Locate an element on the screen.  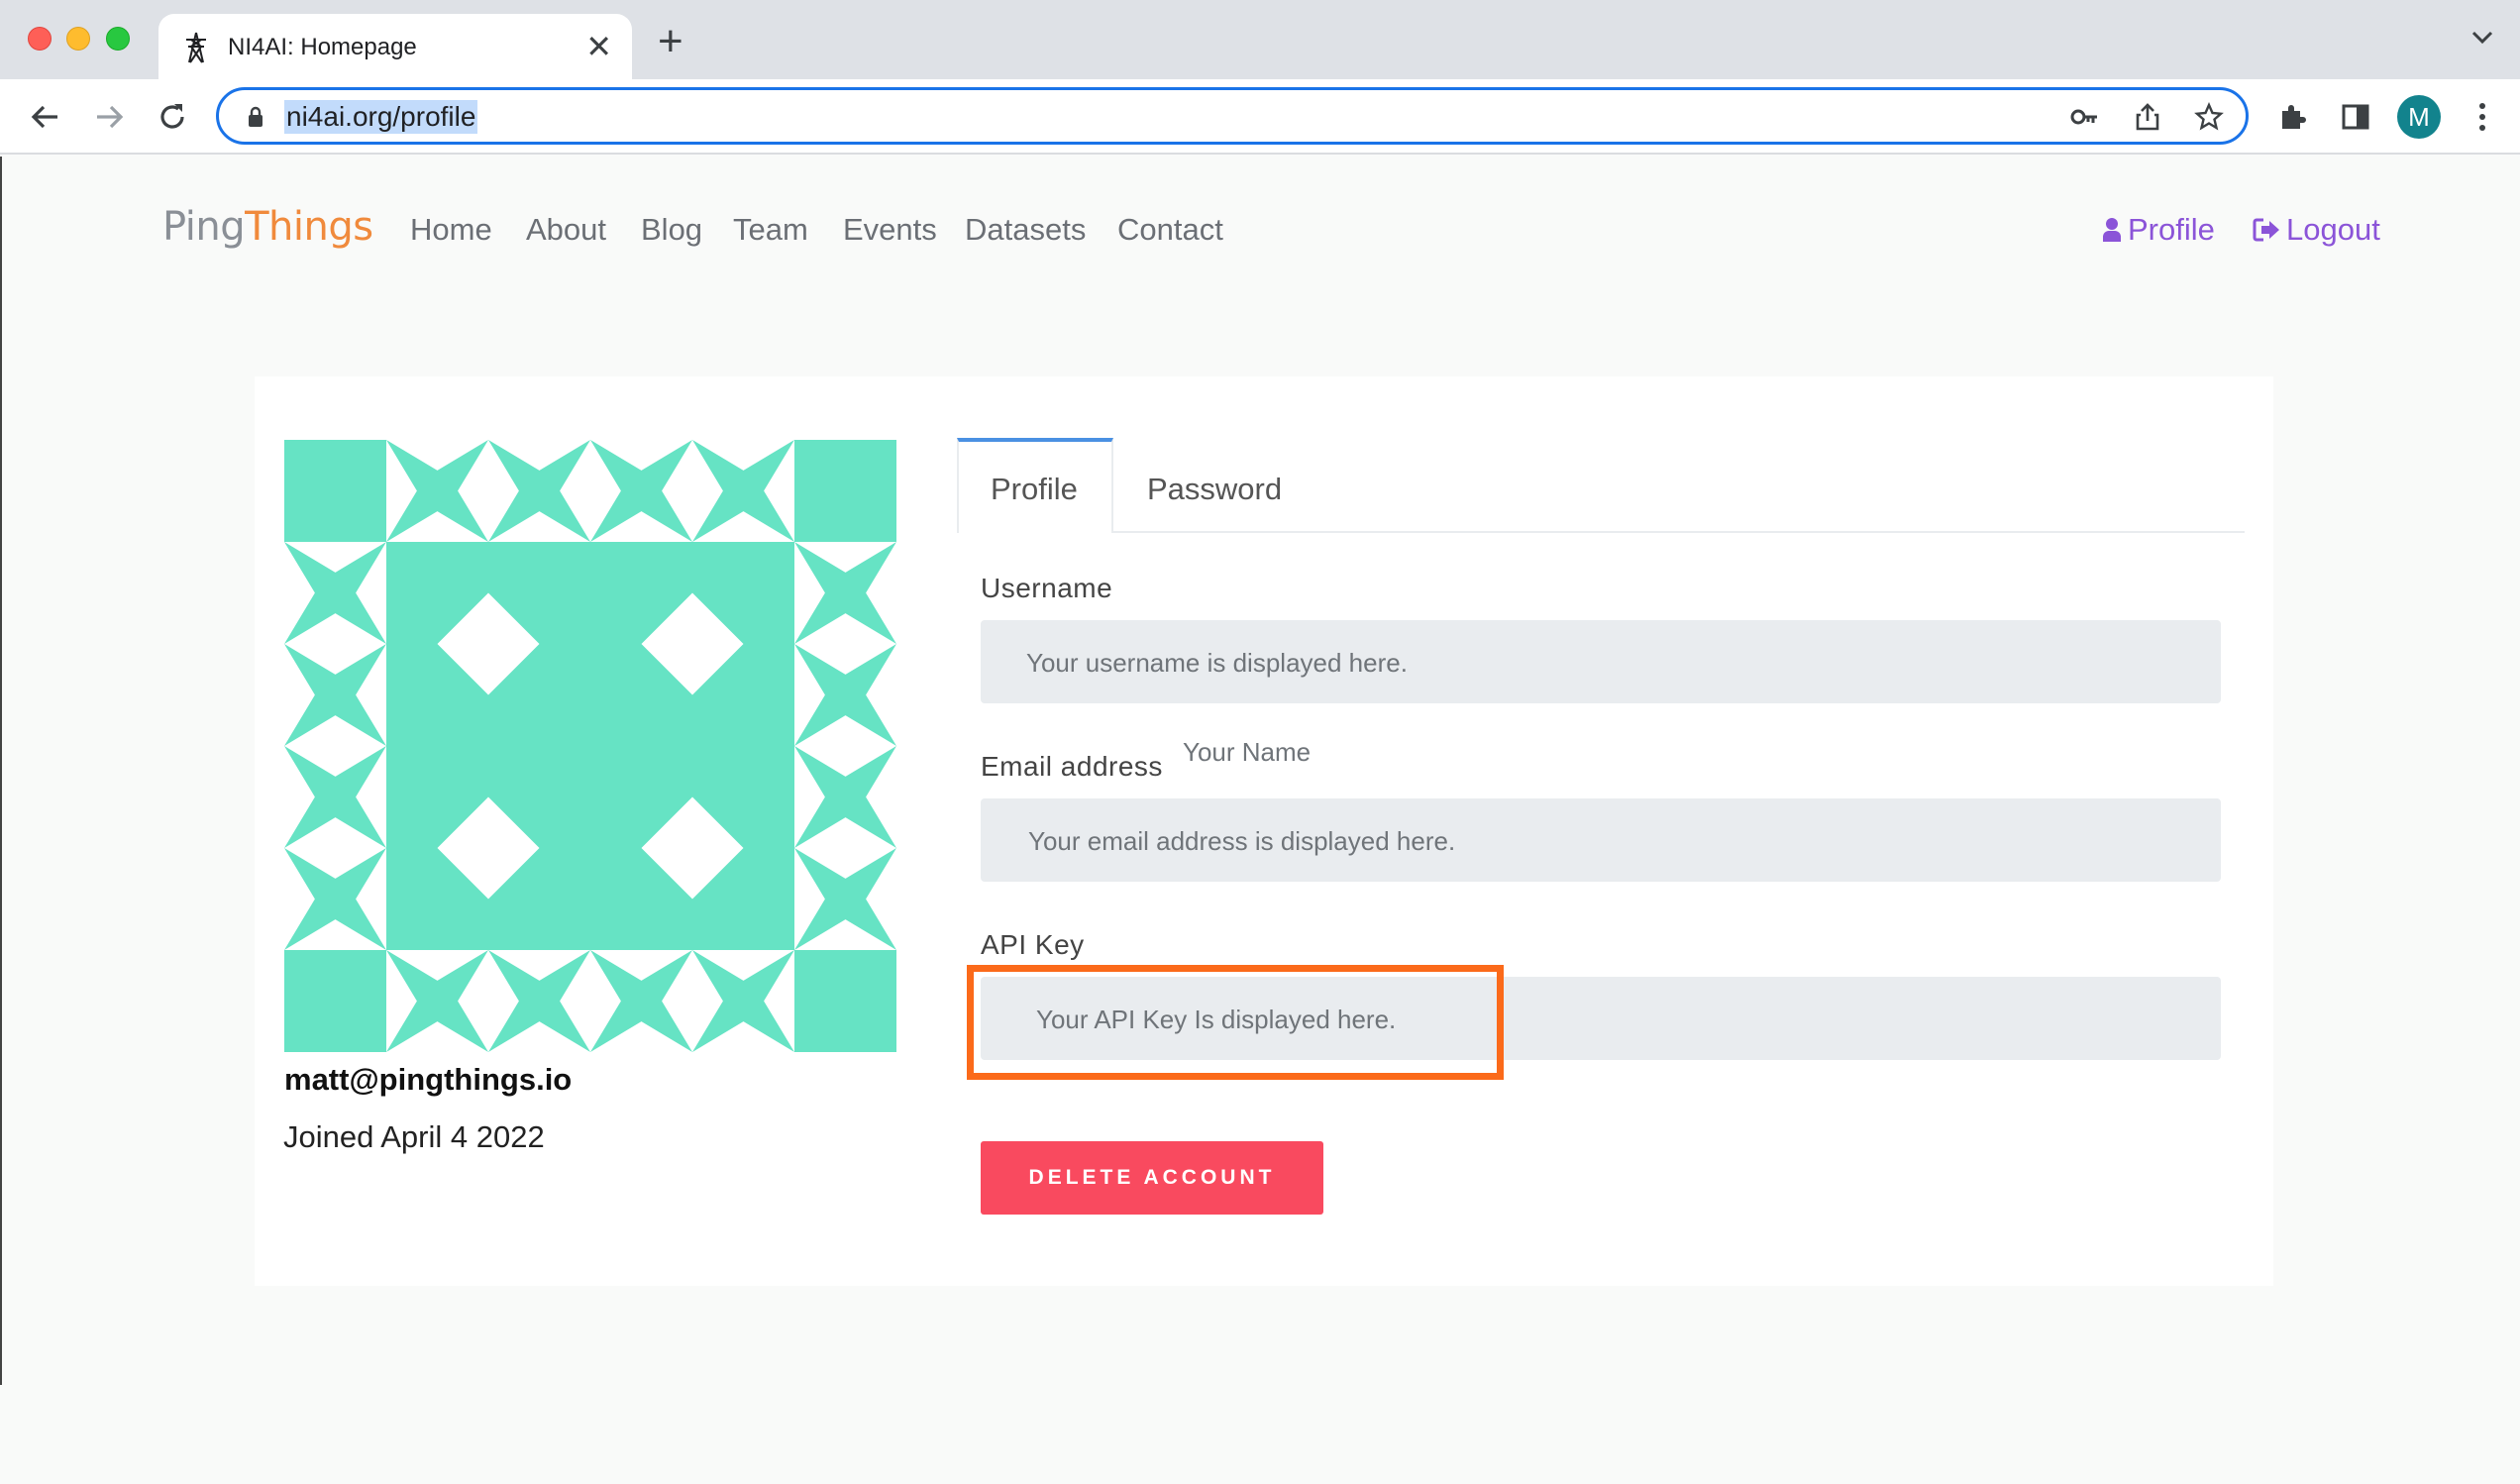
back-arrow-icon is located at coordinates (45, 117).